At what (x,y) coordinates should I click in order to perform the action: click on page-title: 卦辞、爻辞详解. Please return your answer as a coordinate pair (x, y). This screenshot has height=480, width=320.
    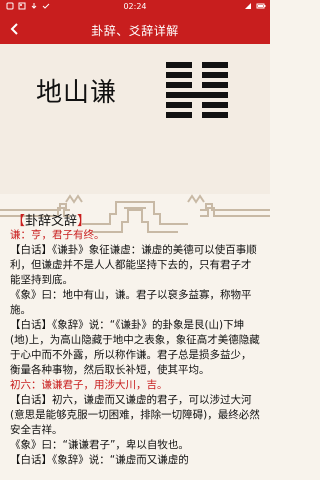
    Looking at the image, I should click on (135, 31).